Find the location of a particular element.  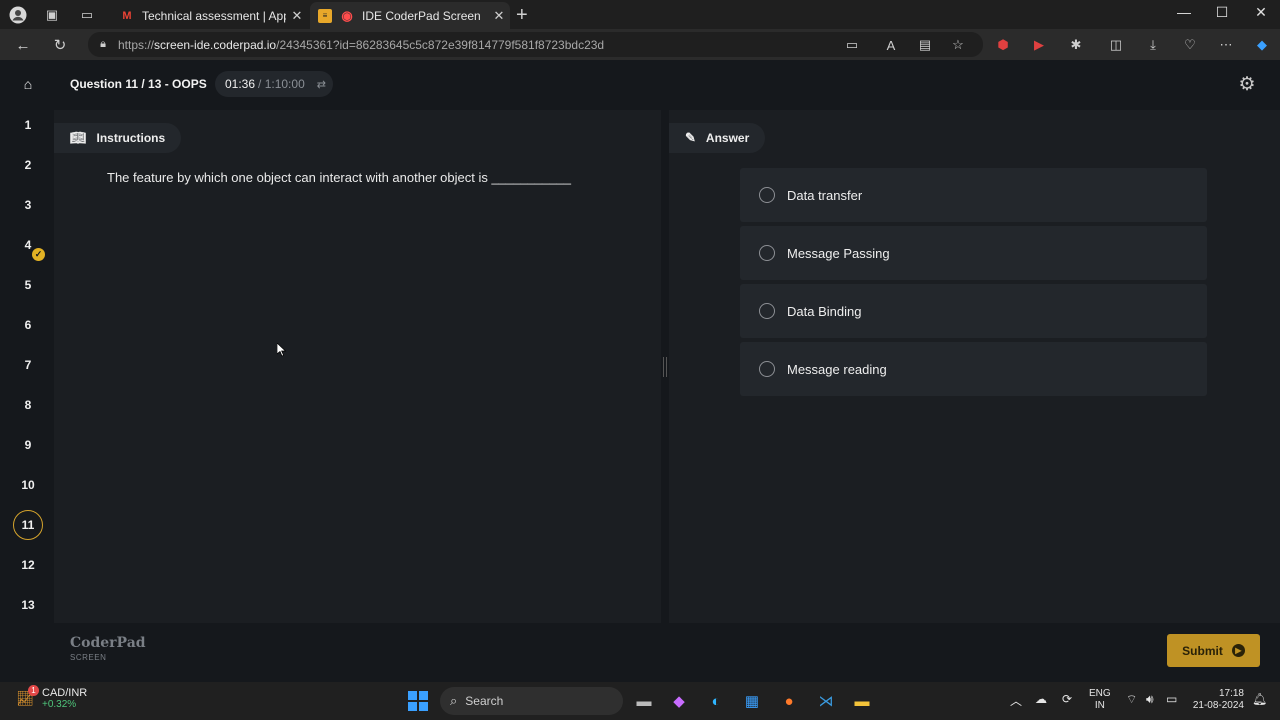

extension-red-icon: ▶ is located at coordinates (1039, 45).